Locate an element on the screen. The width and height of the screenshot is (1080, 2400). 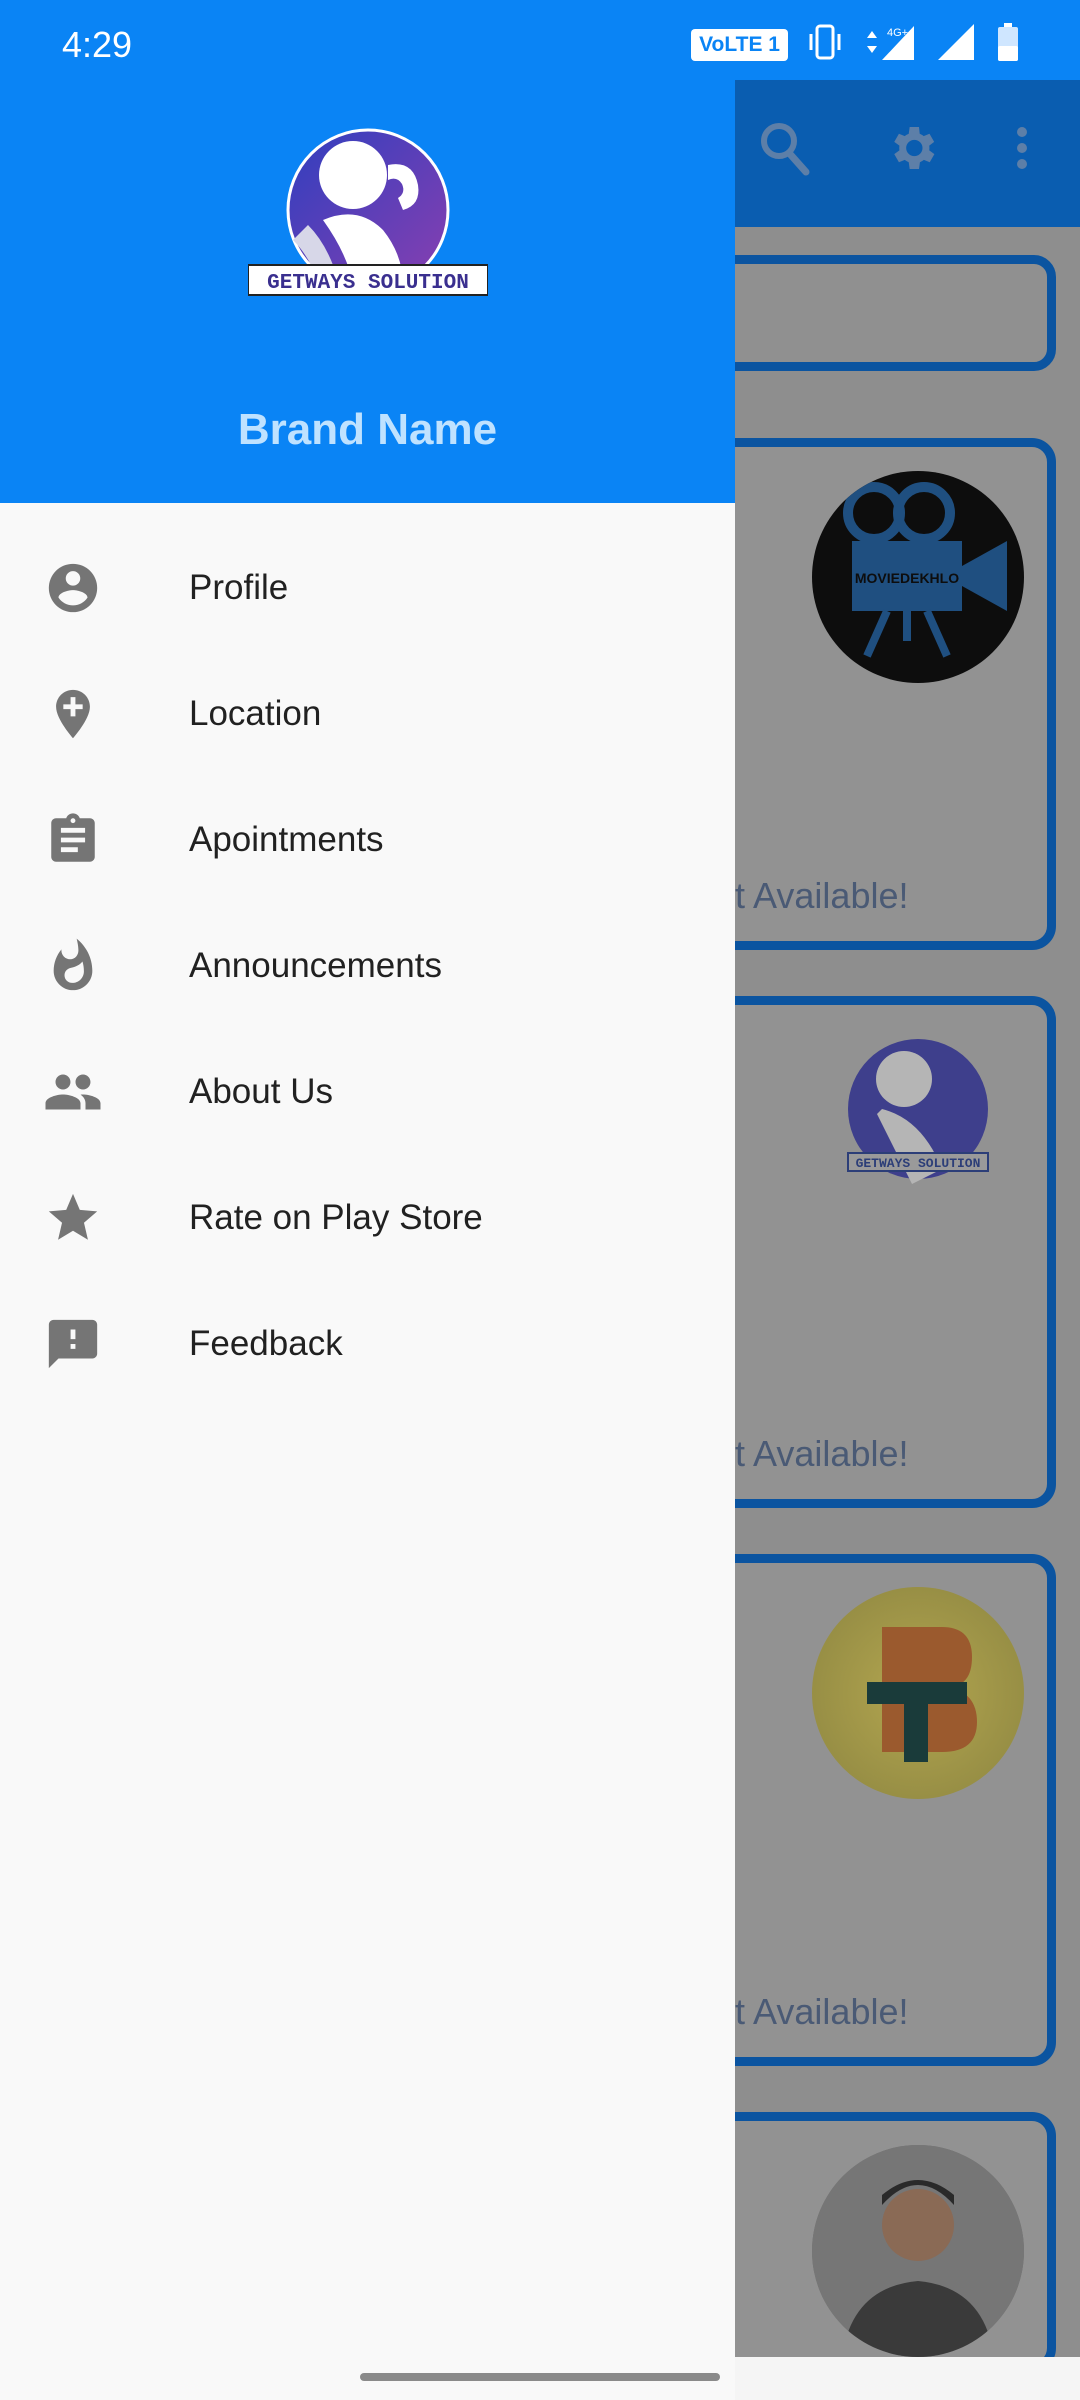
menu-item-label: Profile is located at coordinates (239, 587).